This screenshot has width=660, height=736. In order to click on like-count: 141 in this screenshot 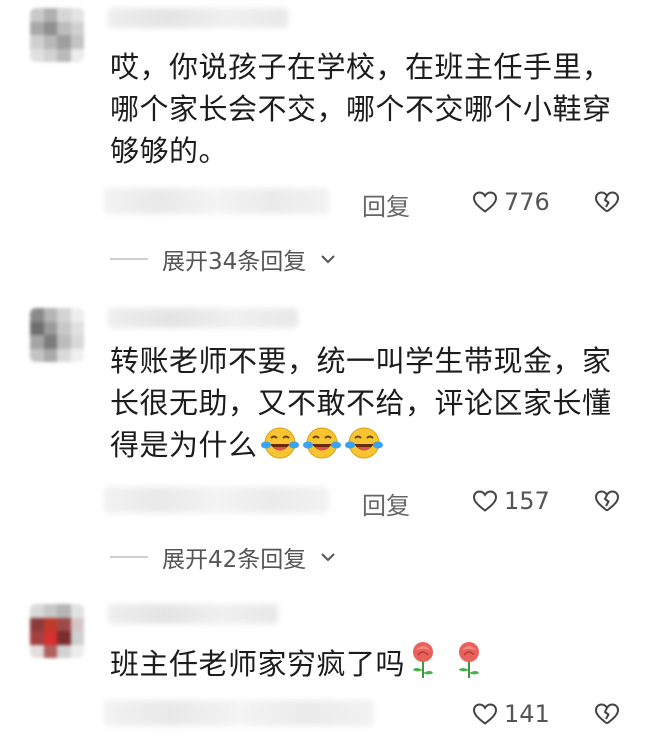, I will do `click(527, 714)`.